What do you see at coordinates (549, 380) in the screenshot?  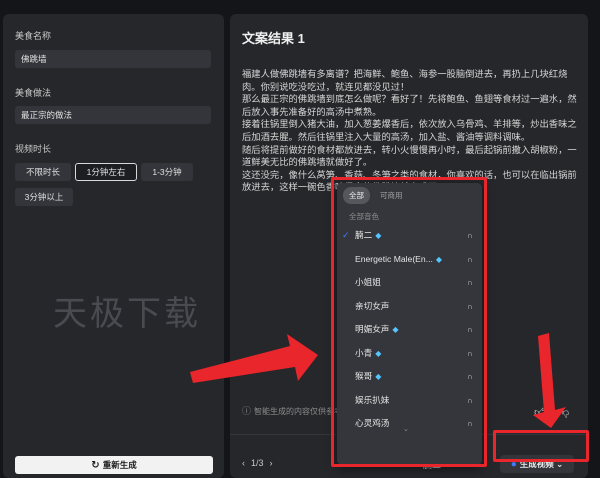 I see `arrow-to-generate` at bounding box center [549, 380].